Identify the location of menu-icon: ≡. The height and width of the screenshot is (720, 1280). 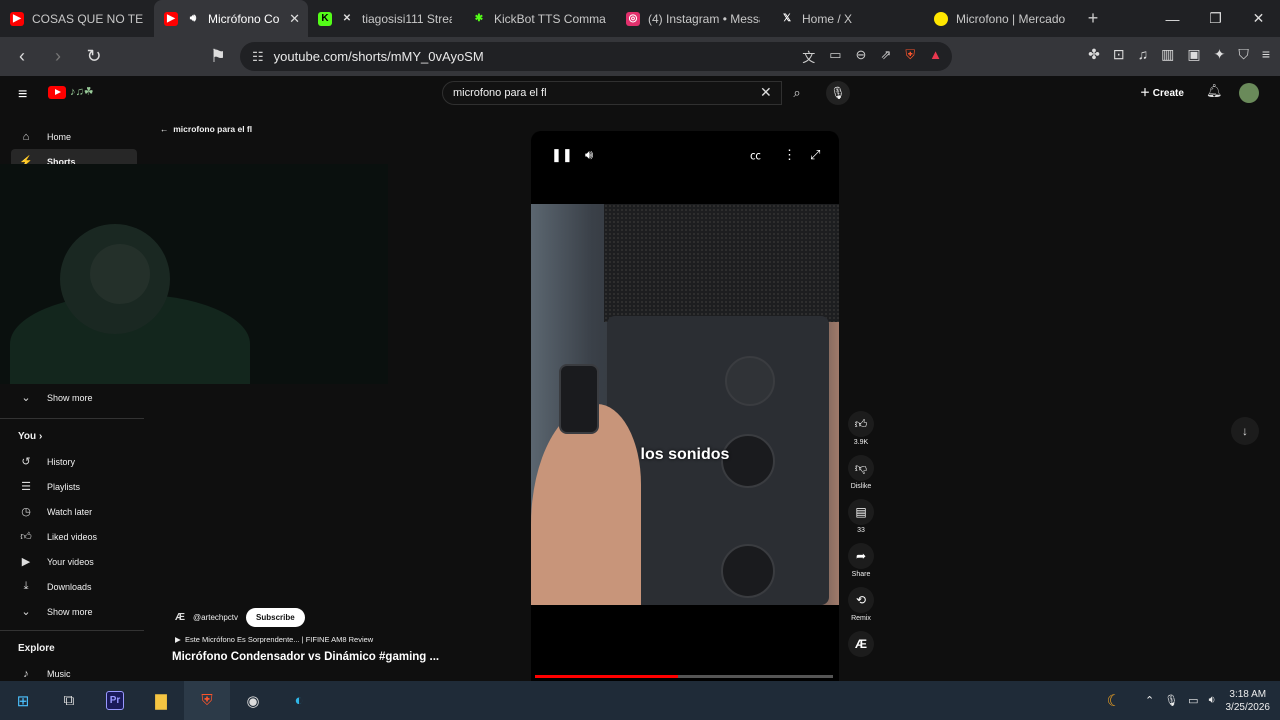
(1266, 54).